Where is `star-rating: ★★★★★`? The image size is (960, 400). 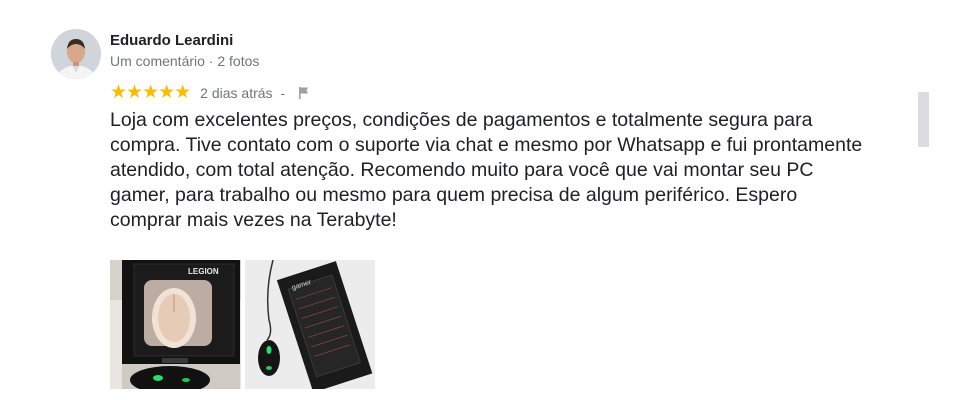 star-rating: ★★★★★ is located at coordinates (150, 92).